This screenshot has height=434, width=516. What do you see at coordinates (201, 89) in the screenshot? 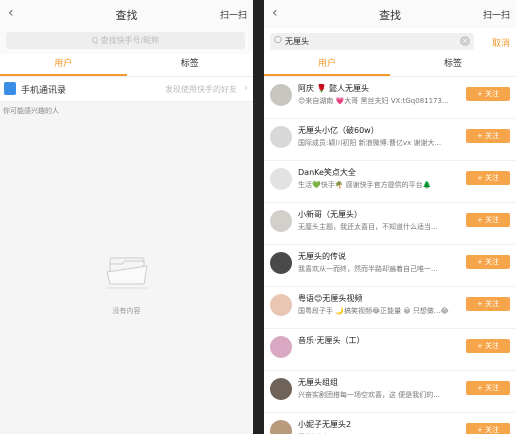
I see `contacts-hint: 发现使用快手的好友` at bounding box center [201, 89].